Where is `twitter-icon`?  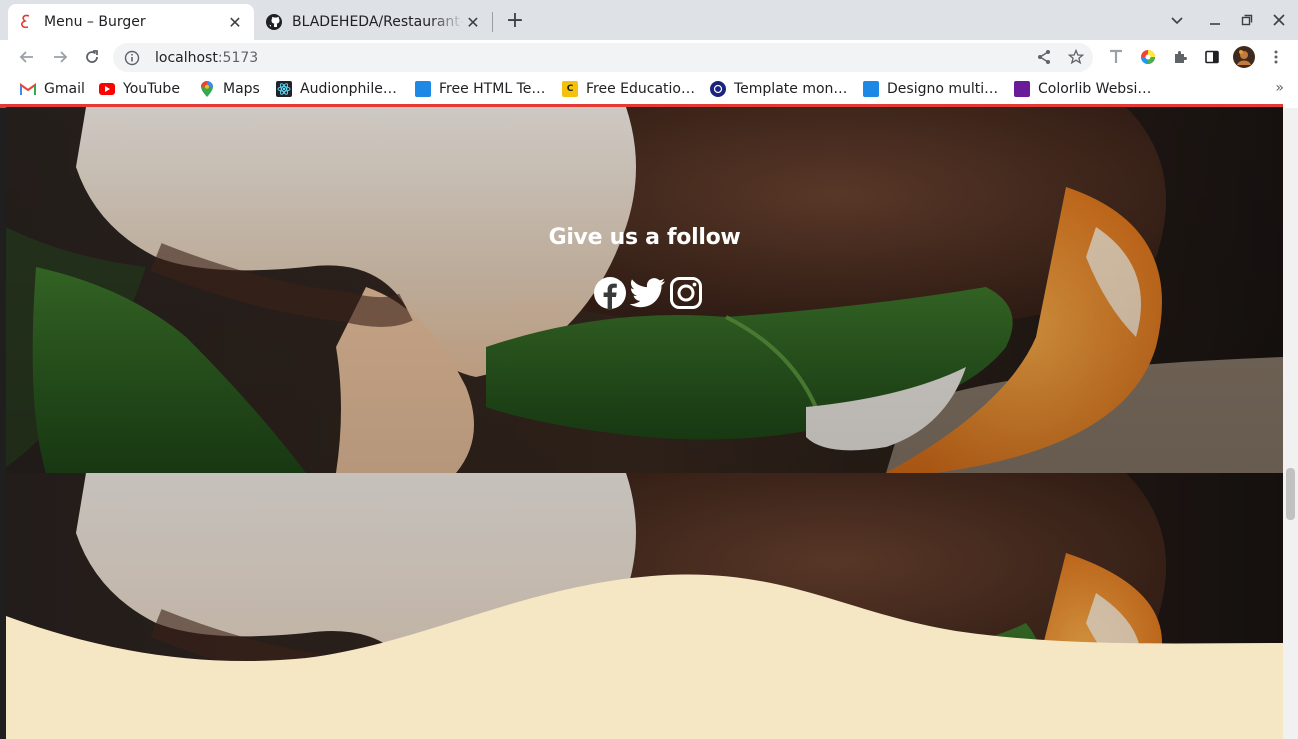 twitter-icon is located at coordinates (648, 293).